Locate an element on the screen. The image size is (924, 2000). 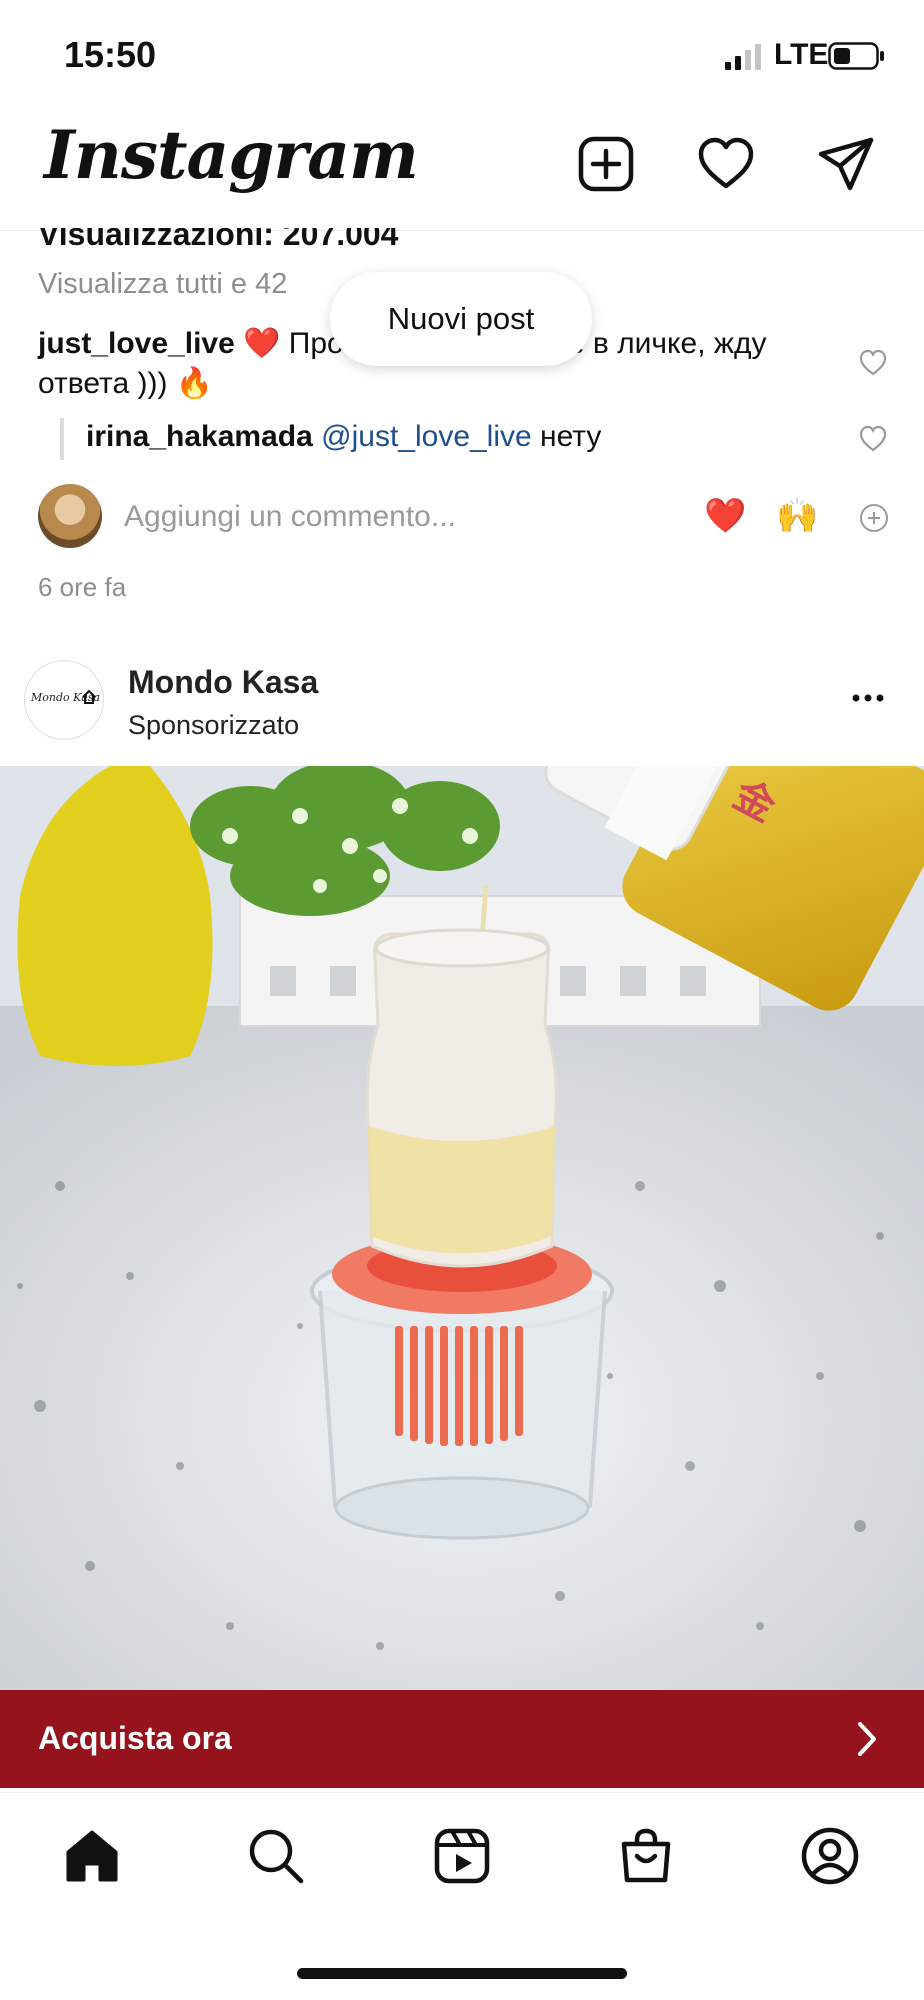
sponsor-account-name: Mondo Kasa is located at coordinates (223, 682).